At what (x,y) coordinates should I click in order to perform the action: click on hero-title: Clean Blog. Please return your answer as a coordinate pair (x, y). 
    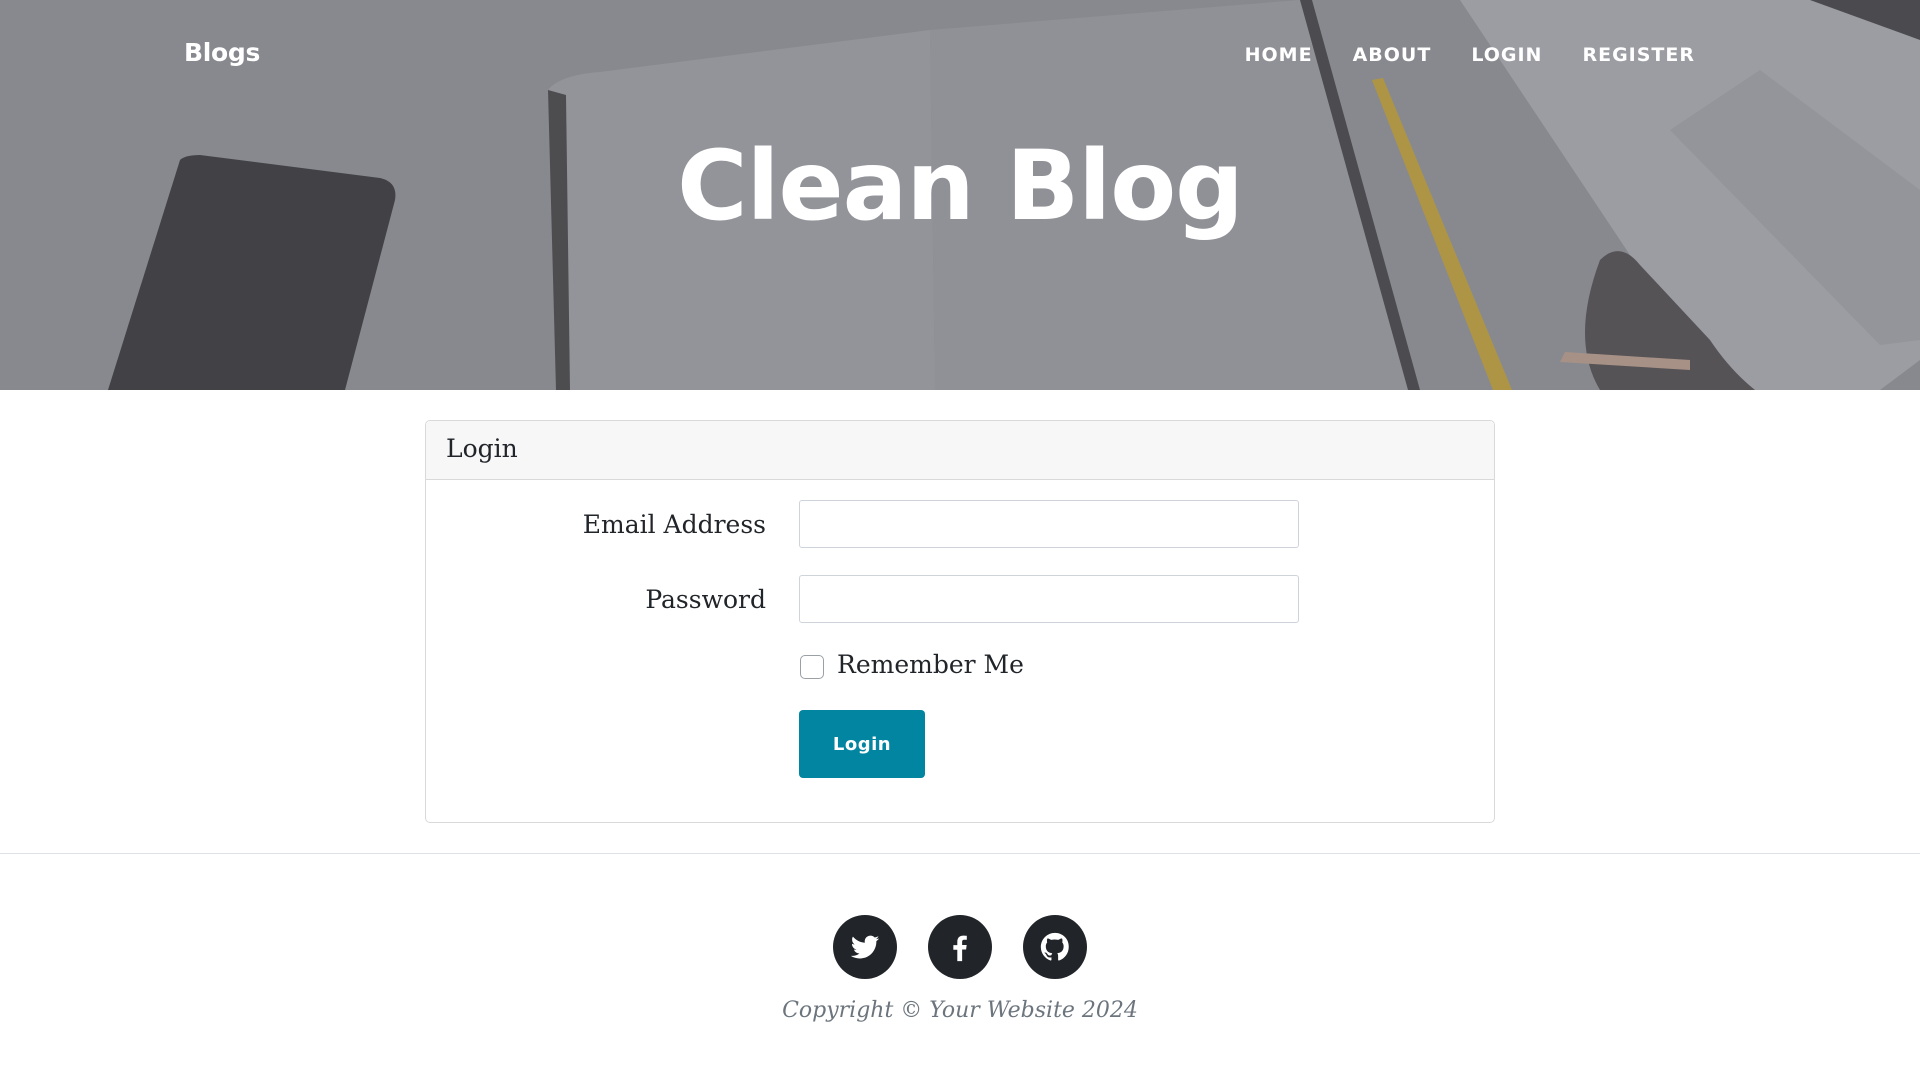
    Looking at the image, I should click on (960, 186).